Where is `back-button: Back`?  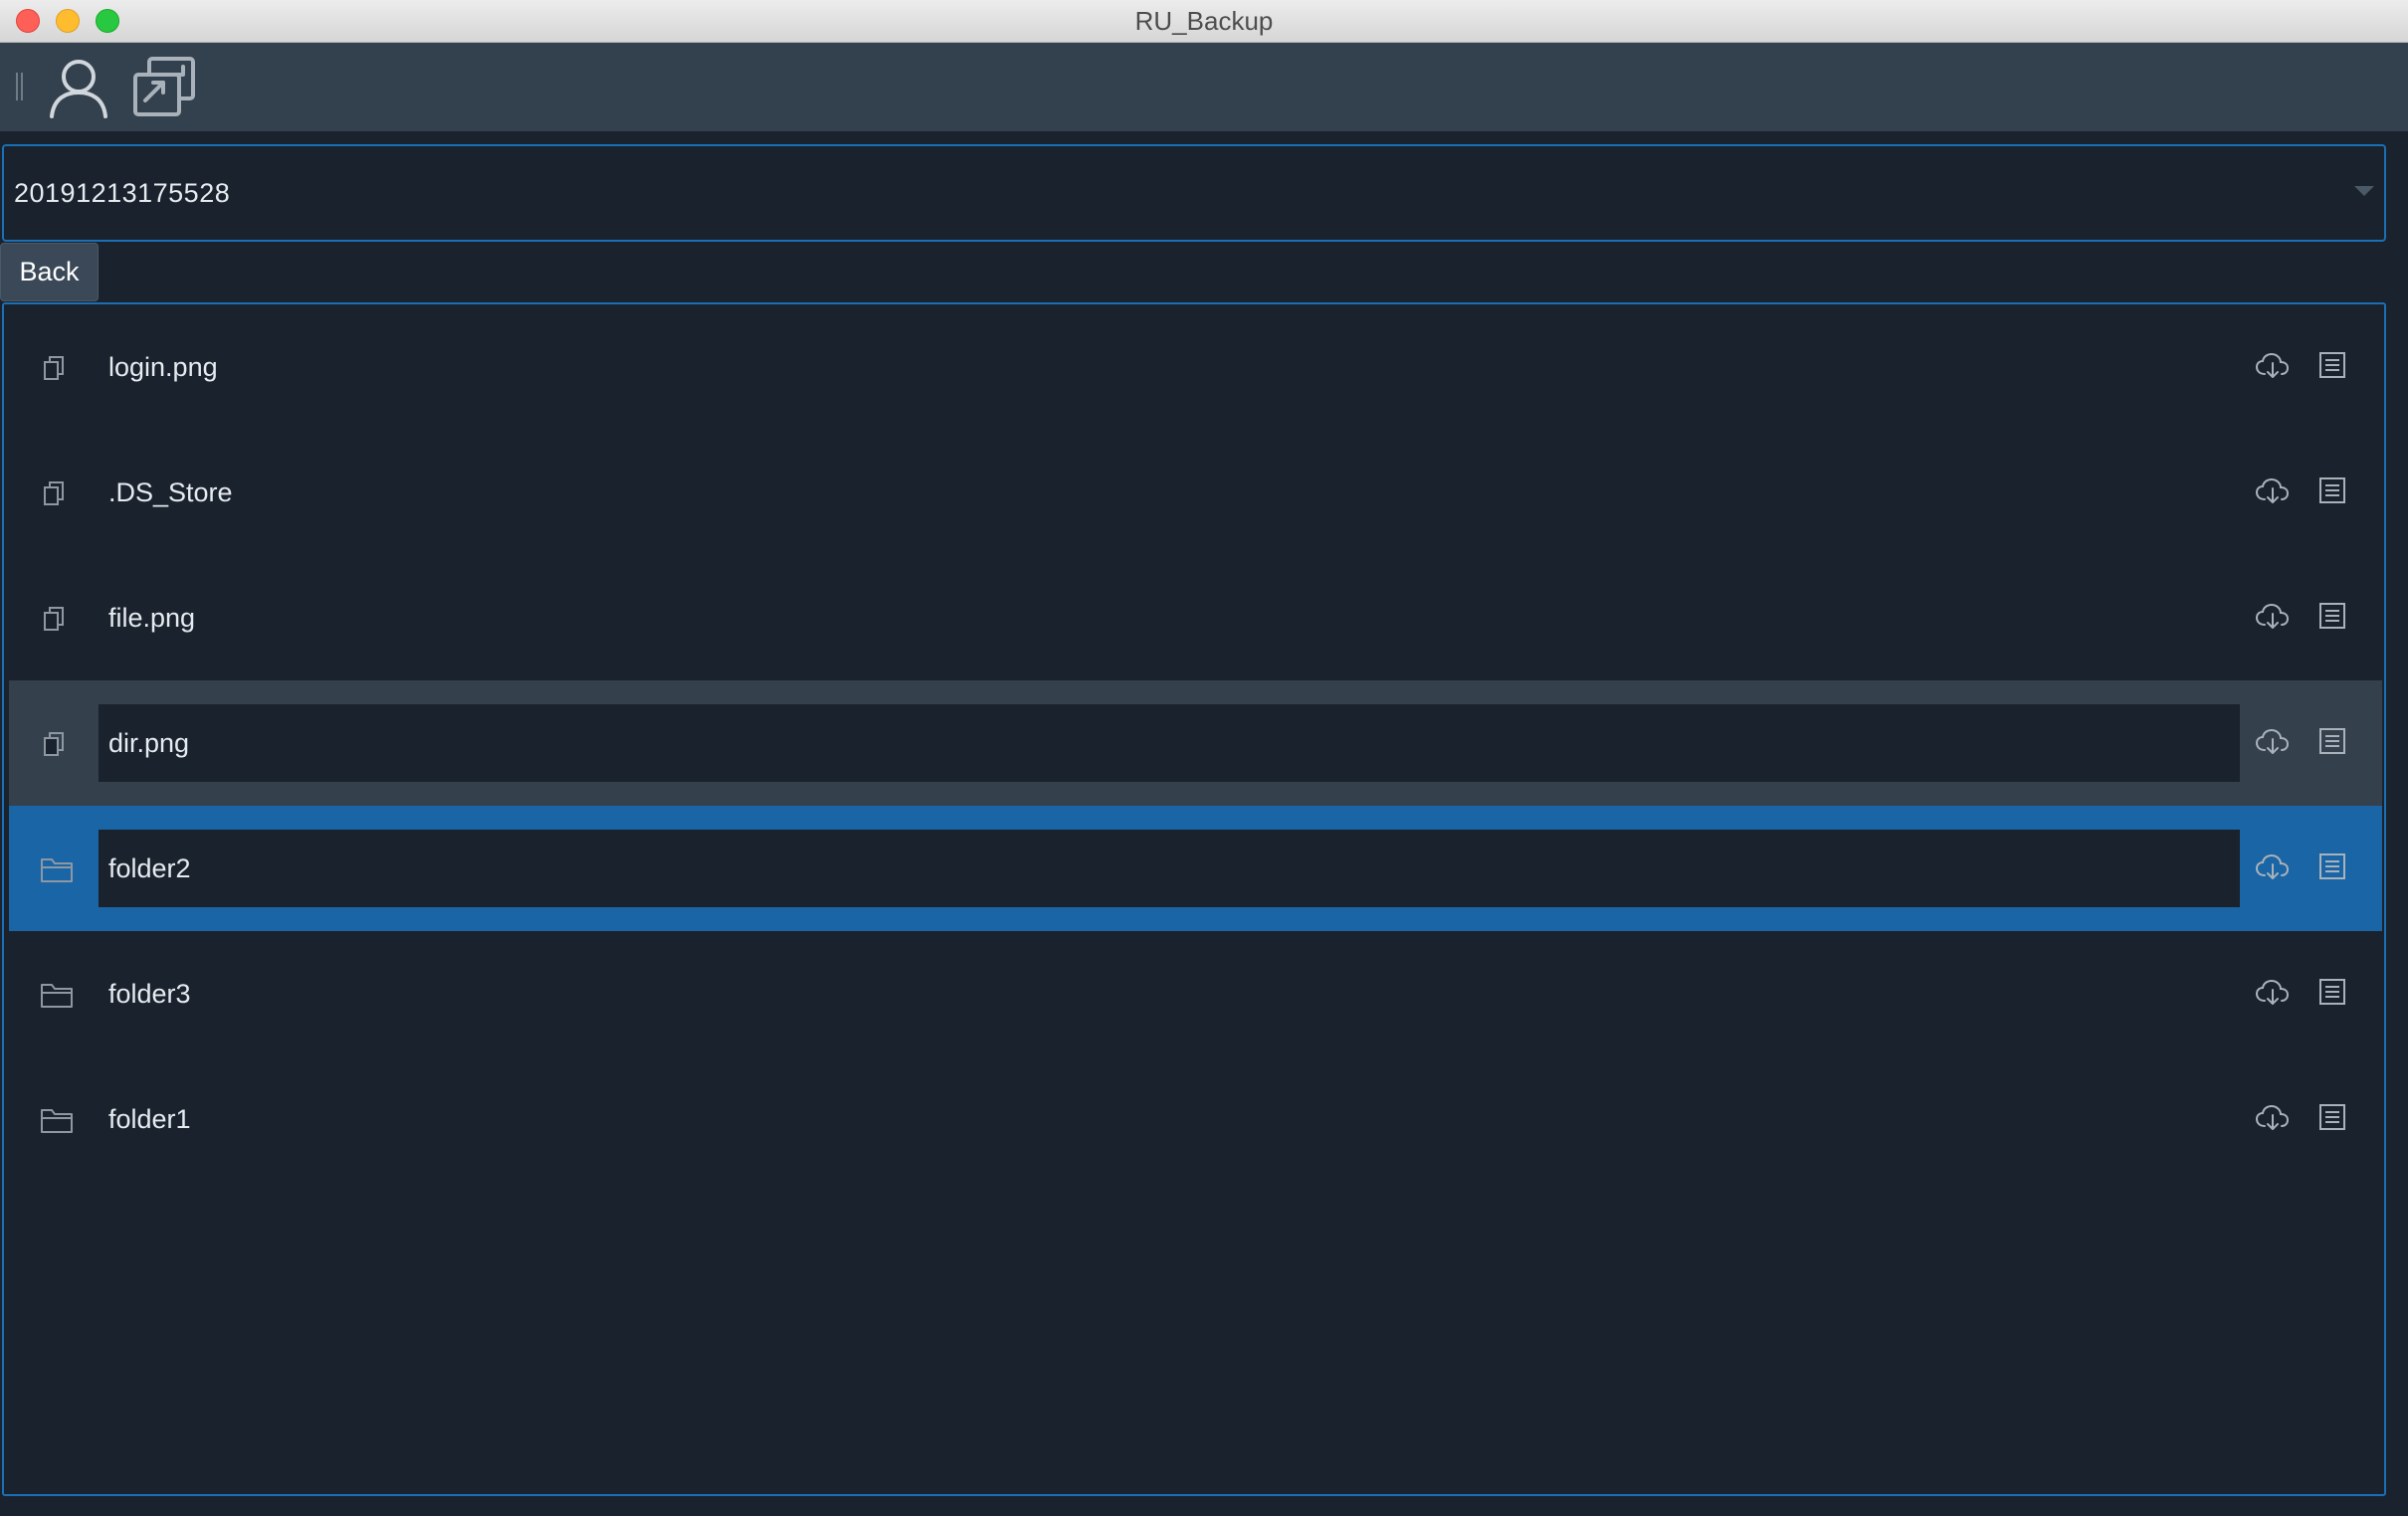
back-button: Back is located at coordinates (49, 272).